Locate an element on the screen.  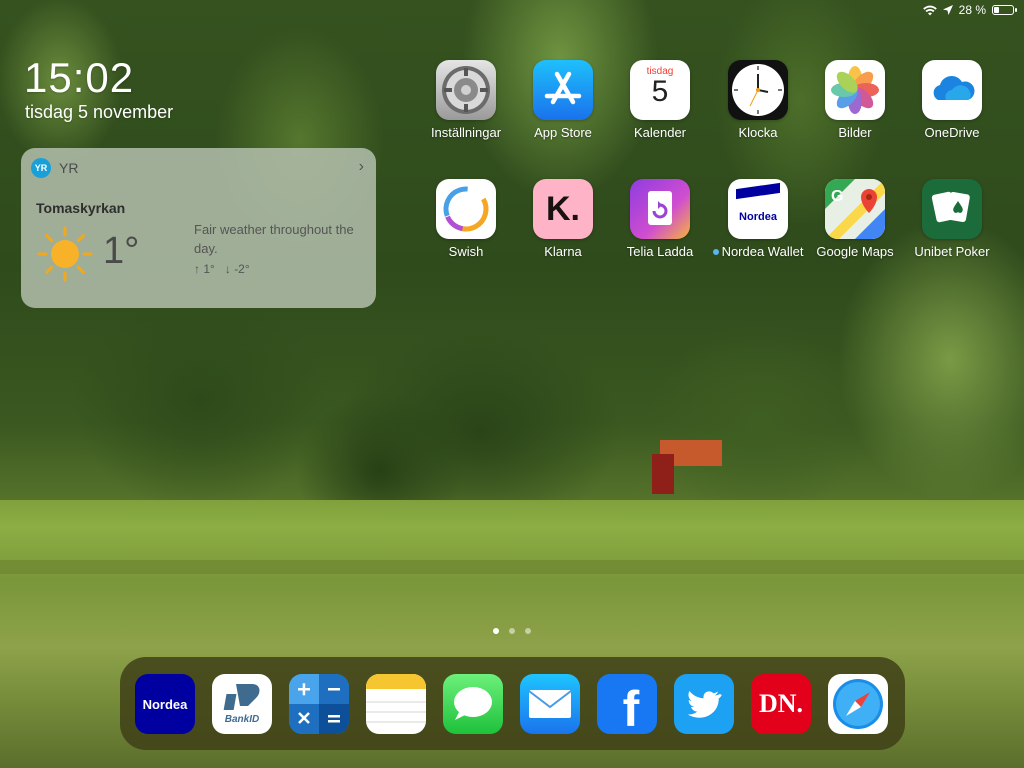
nordea-wallet-icon: Nordea is located at coordinates (758, 209).